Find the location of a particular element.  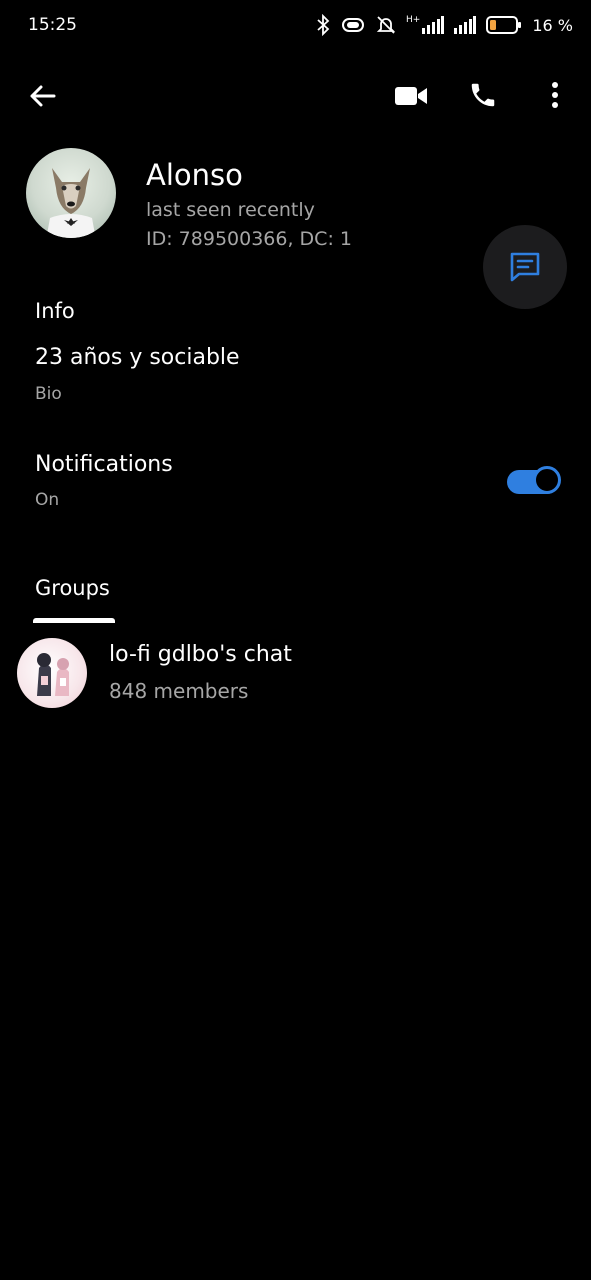

phone-call-icon is located at coordinates (483, 95).